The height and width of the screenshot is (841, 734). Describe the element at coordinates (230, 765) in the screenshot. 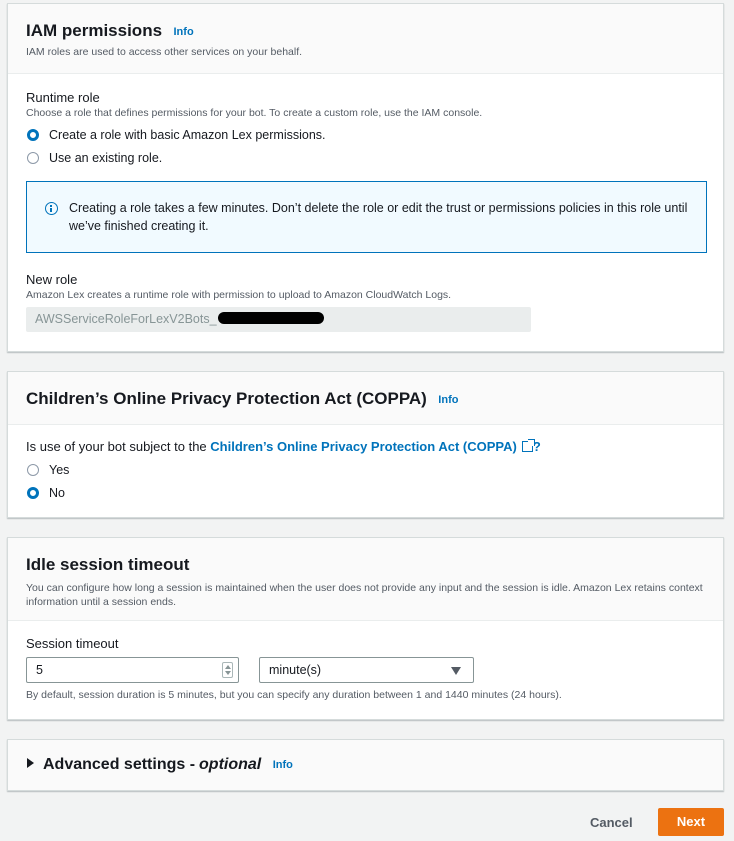

I see `advanced-settings-optional: optional` at that location.